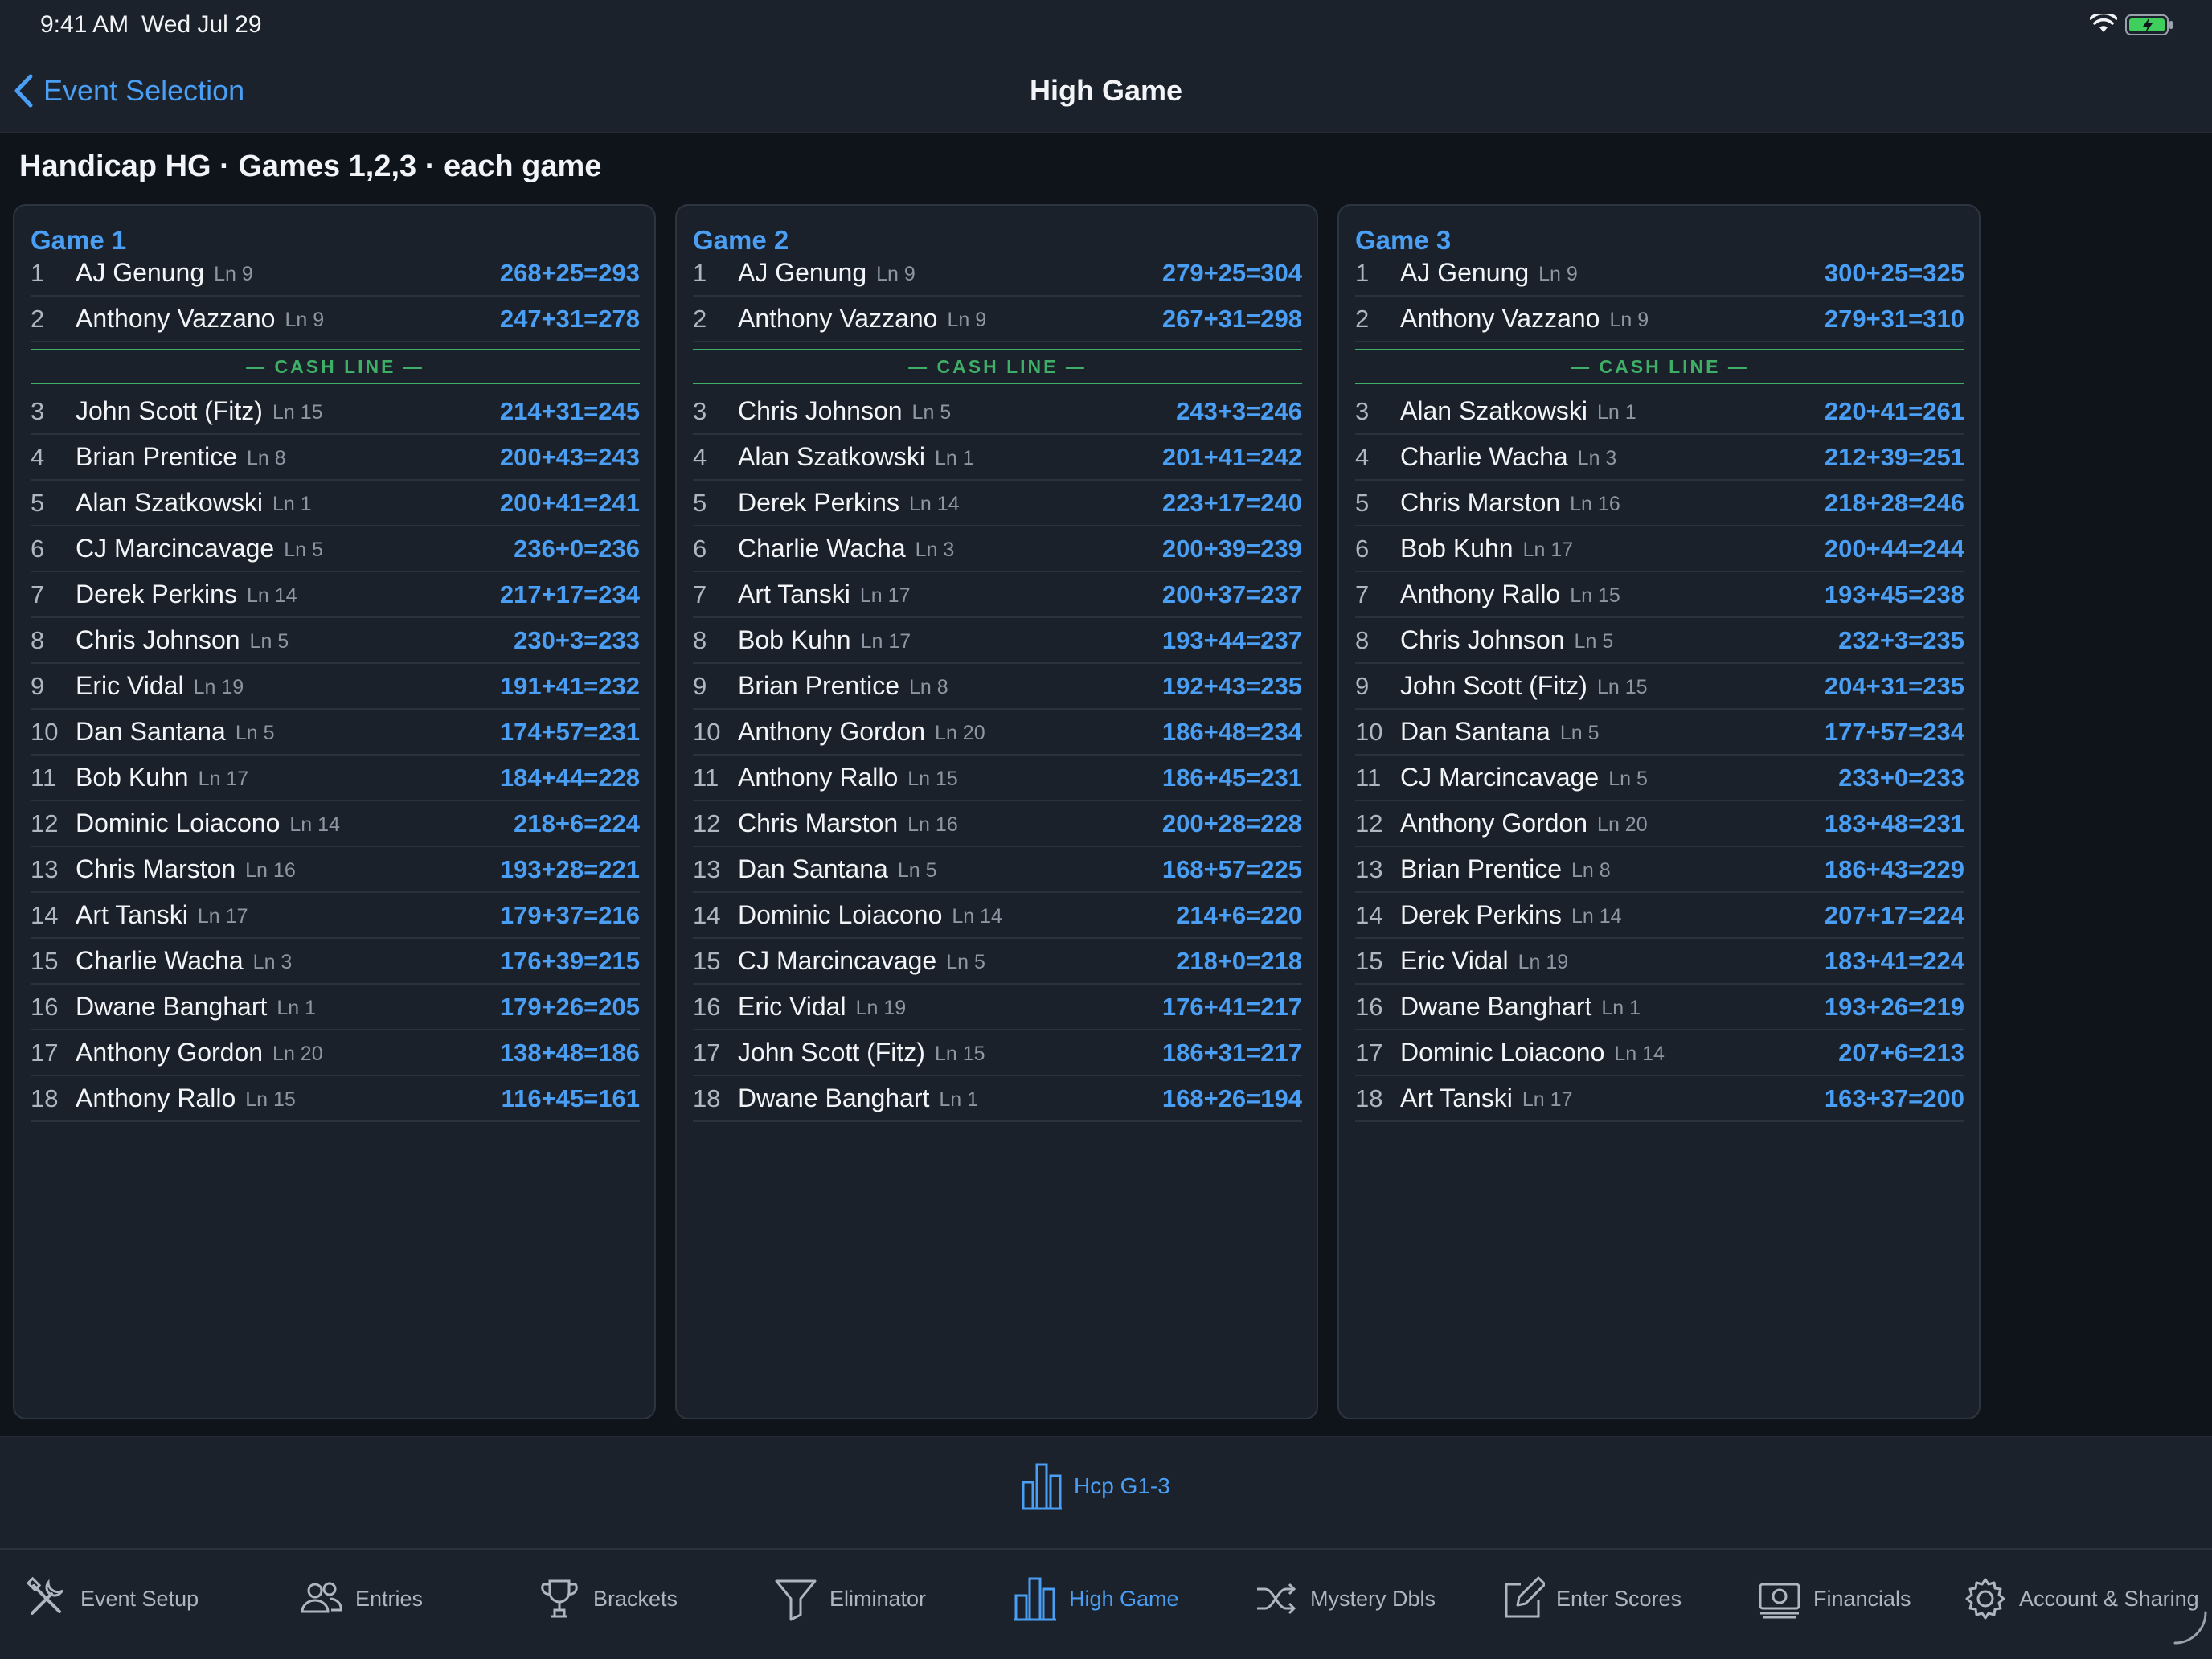 The width and height of the screenshot is (2212, 1659). What do you see at coordinates (997, 412) in the screenshot?
I see `standings-row: 3 Chris Johnson Ln 5 243+3=246` at bounding box center [997, 412].